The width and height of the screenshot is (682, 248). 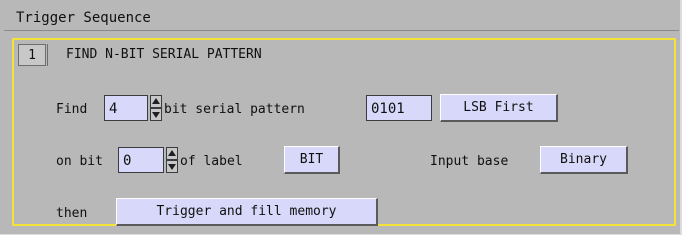 I want to click on of-label-label: of label, so click(x=211, y=161).